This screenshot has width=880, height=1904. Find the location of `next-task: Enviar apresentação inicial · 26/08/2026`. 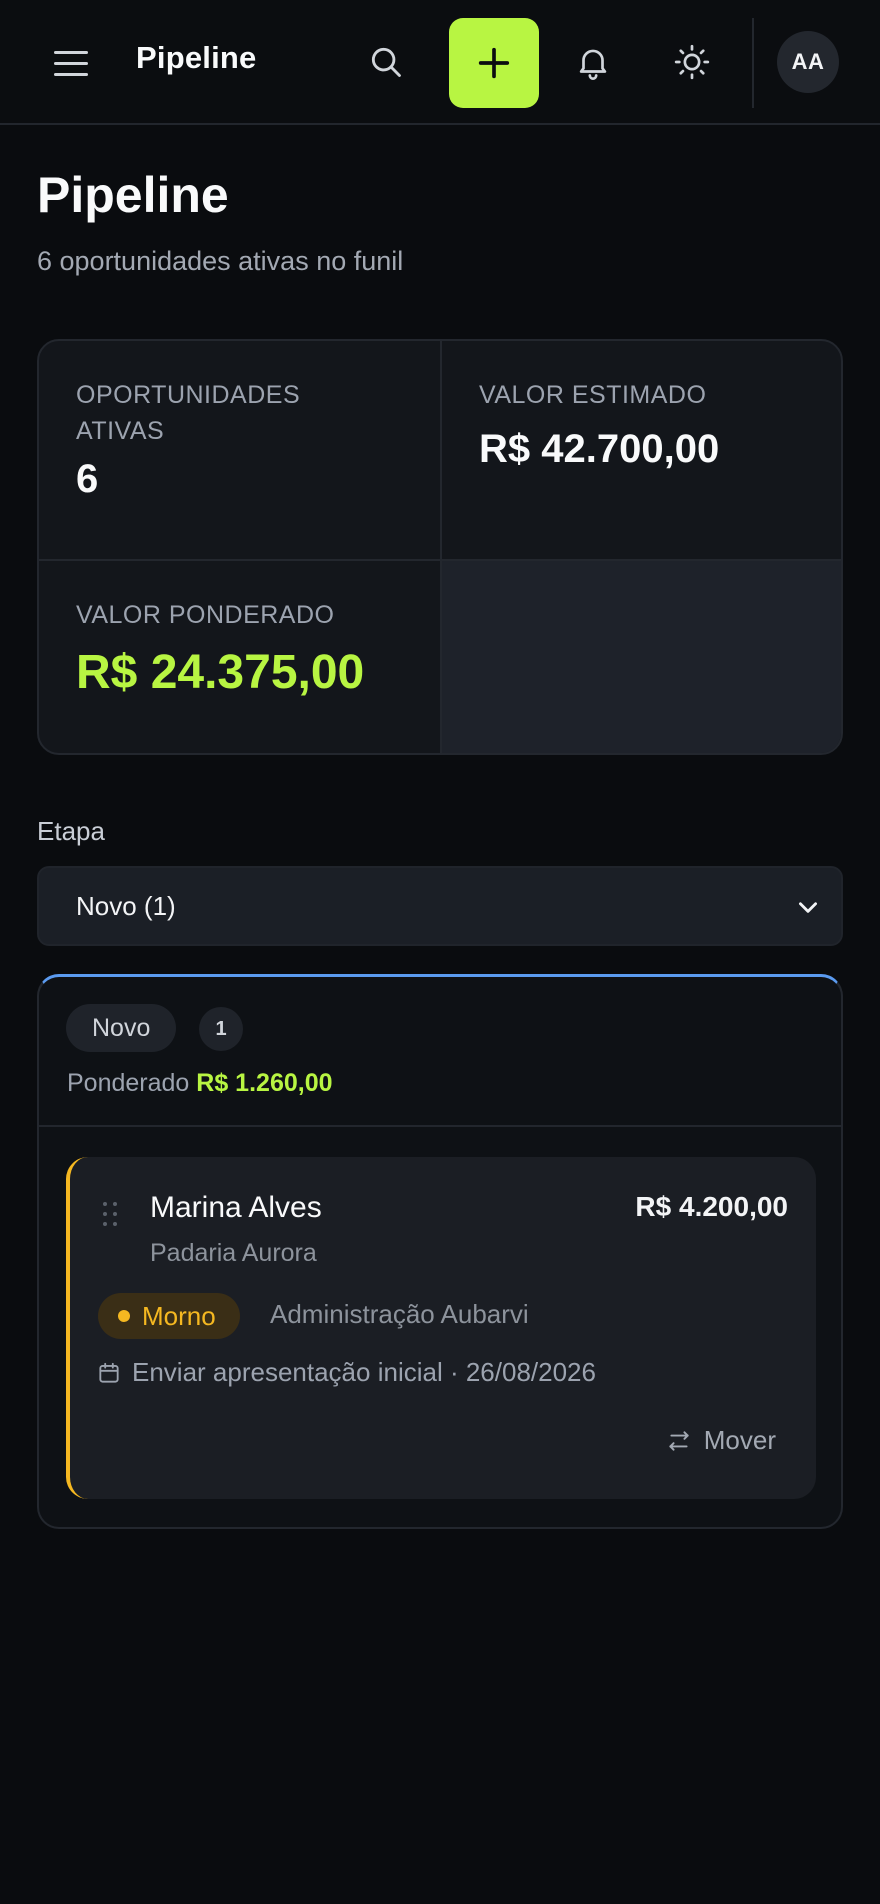

next-task: Enviar apresentação inicial · 26/08/2026 is located at coordinates (346, 1372).